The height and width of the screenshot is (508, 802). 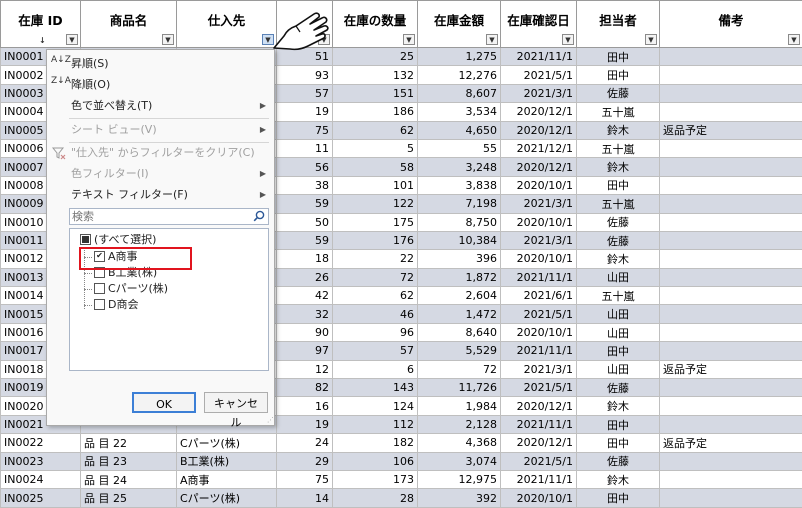 I want to click on table-cell: IN0022, so click(x=41, y=443).